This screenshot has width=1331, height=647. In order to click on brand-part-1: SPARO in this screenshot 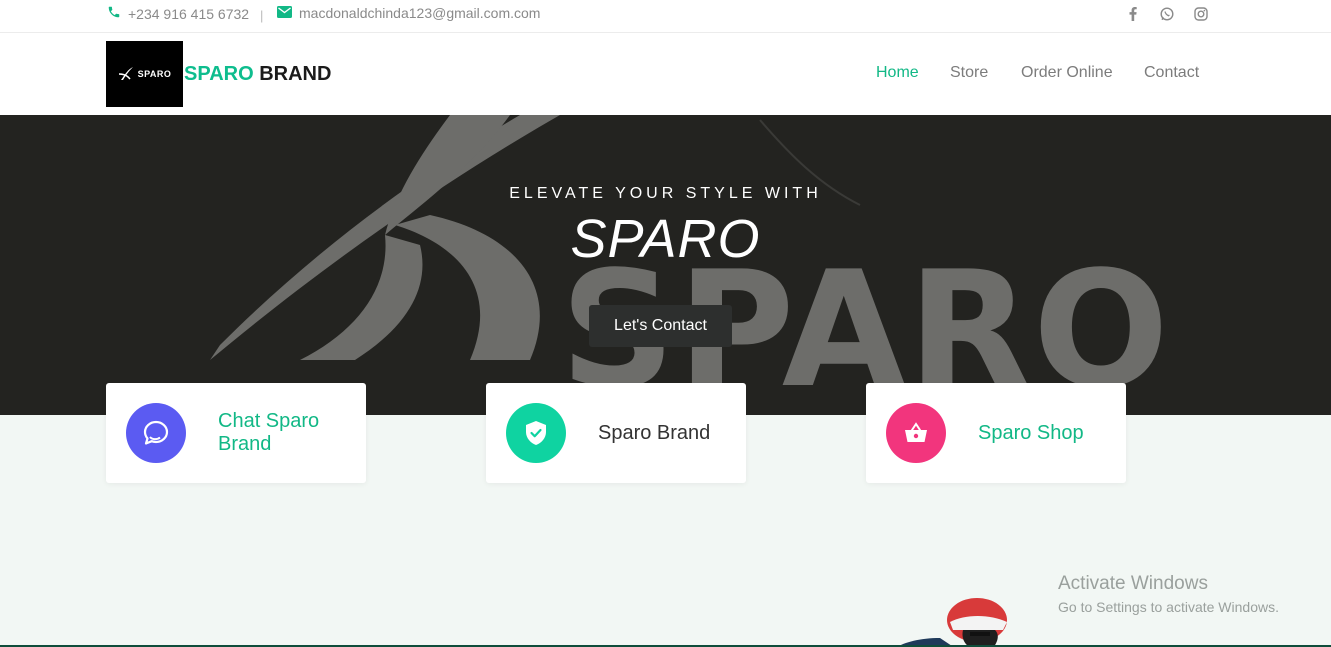, I will do `click(219, 74)`.